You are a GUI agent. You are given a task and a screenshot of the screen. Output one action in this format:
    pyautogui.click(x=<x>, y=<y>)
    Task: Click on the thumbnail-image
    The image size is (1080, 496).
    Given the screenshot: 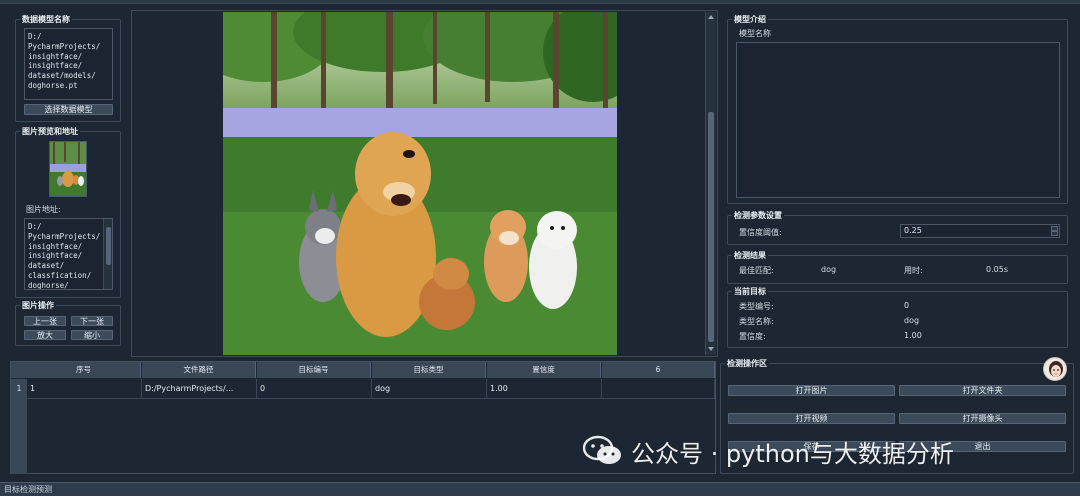 What is the action you would take?
    pyautogui.click(x=68, y=169)
    